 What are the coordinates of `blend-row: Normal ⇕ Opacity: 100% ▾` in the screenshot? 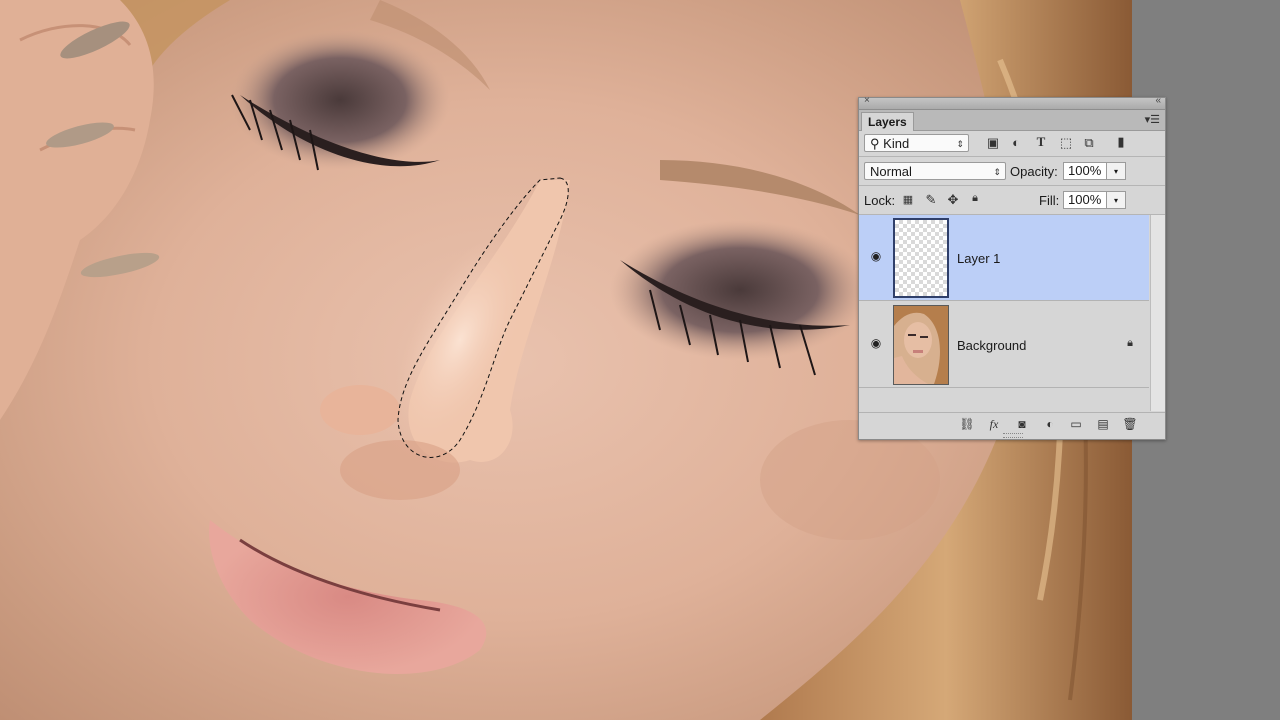 It's located at (1012, 171).